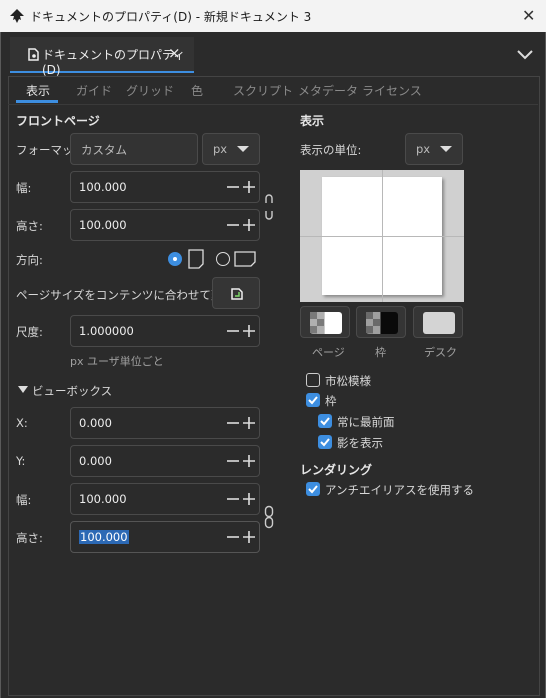 The image size is (546, 698). Describe the element at coordinates (29, 538) in the screenshot. I see `viewbox-height-label: 高さ:` at that location.